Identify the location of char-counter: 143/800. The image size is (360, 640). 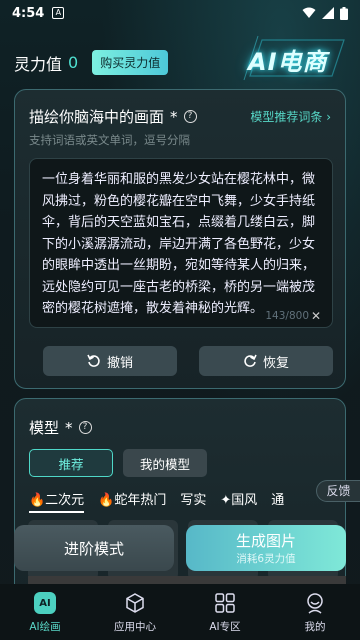
(287, 316).